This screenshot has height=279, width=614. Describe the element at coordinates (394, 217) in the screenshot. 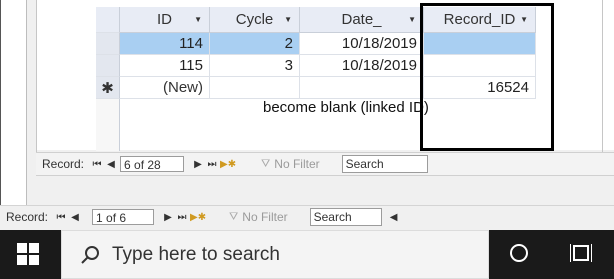

I see `scroll-left-icon: ◀` at that location.